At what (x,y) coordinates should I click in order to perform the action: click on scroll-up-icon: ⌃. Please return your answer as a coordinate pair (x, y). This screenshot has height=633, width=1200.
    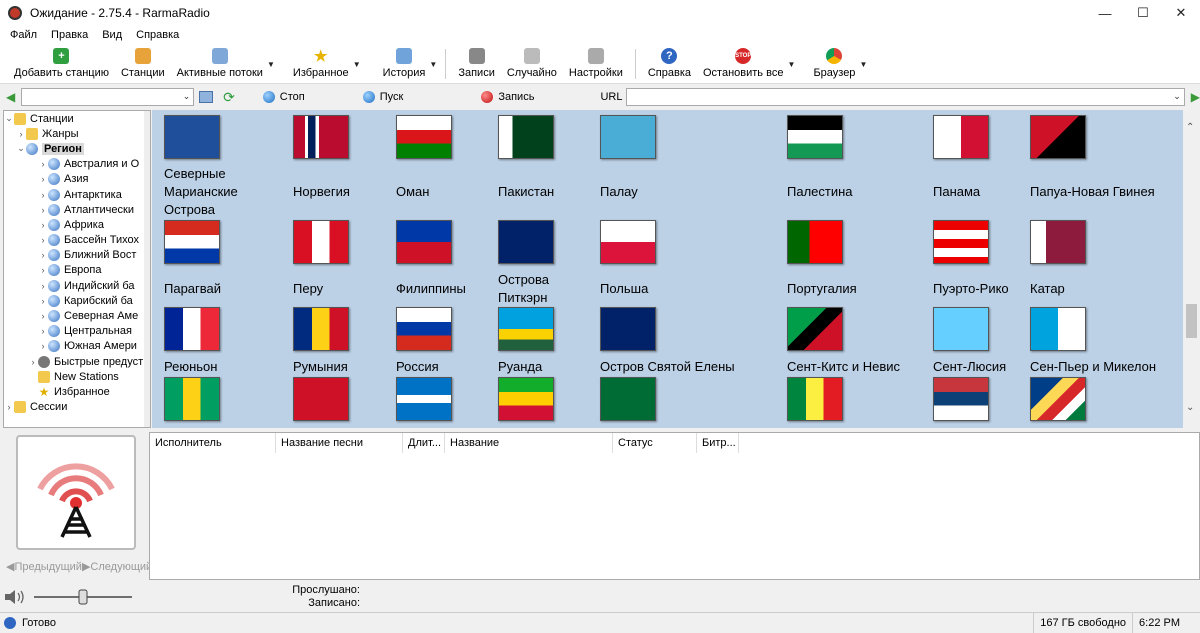
    Looking at the image, I should click on (1190, 127).